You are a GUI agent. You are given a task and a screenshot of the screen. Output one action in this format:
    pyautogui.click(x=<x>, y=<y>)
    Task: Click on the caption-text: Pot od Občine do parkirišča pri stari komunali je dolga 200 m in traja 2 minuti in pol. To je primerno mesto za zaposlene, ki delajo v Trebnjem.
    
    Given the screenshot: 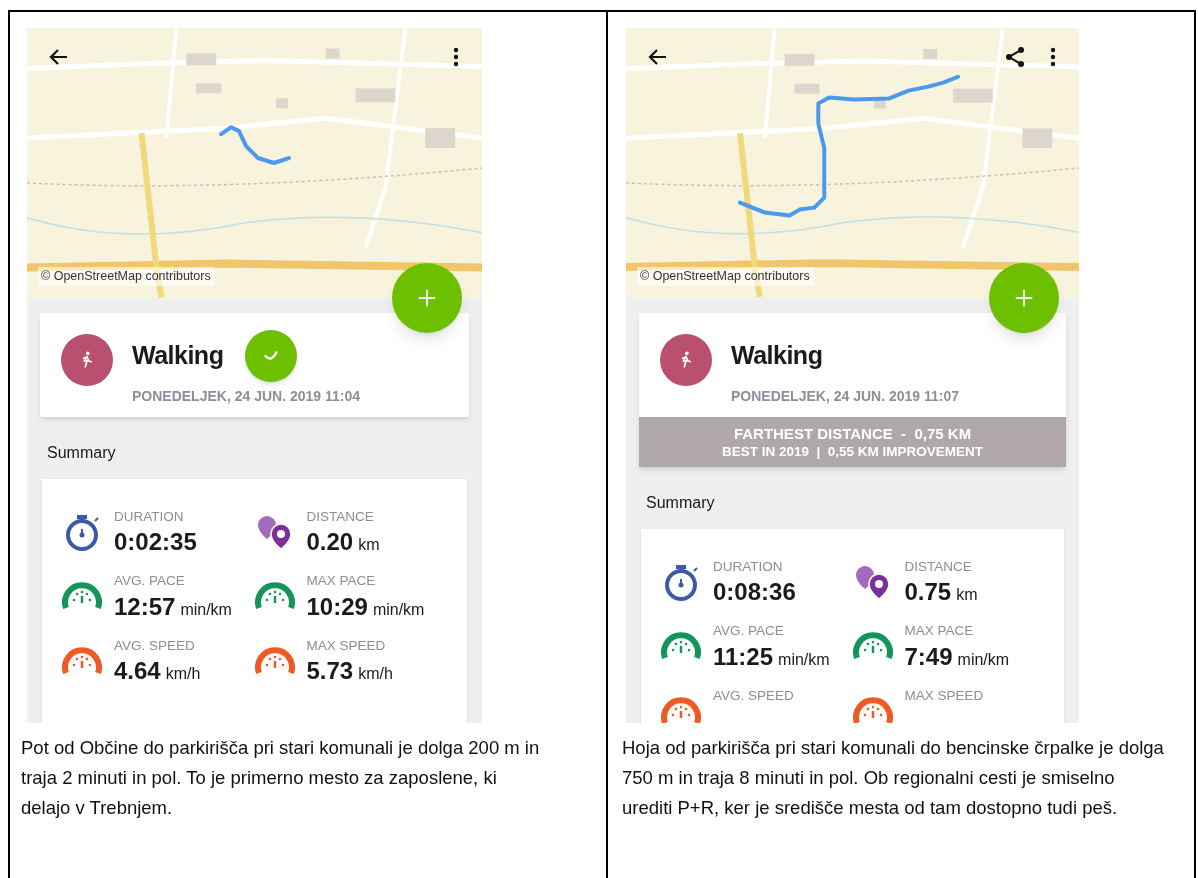 What is the action you would take?
    pyautogui.click(x=281, y=778)
    